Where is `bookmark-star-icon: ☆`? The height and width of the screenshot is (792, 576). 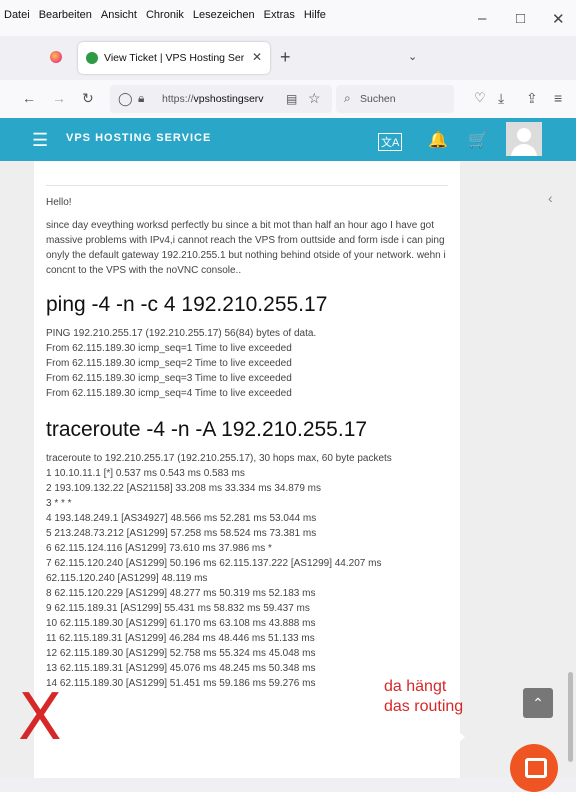
bookmark-star-icon: ☆ is located at coordinates (314, 98).